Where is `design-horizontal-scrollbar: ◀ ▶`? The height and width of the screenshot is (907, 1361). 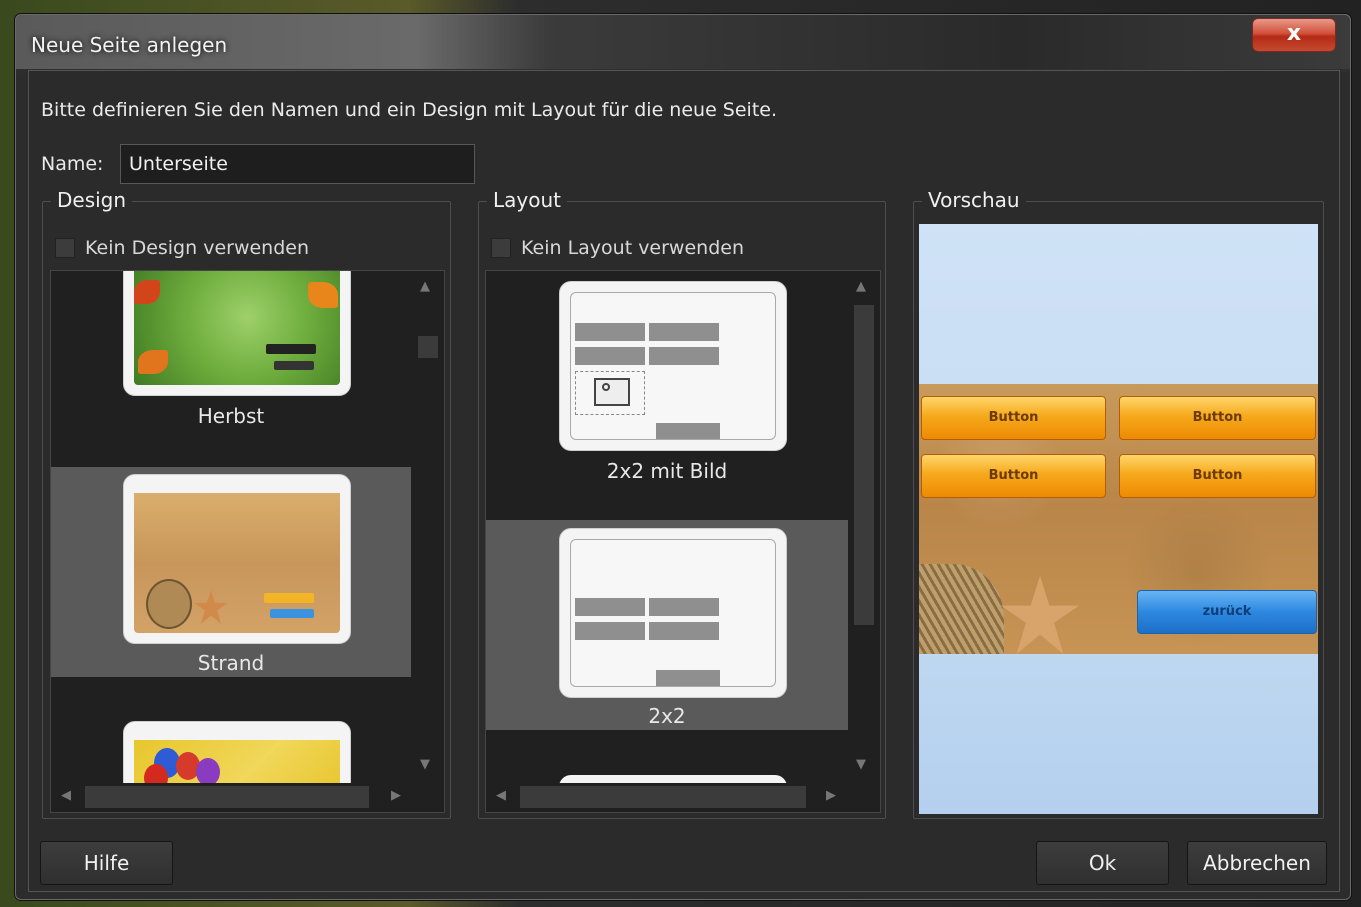
design-horizontal-scrollbar: ◀ ▶ is located at coordinates (231, 797).